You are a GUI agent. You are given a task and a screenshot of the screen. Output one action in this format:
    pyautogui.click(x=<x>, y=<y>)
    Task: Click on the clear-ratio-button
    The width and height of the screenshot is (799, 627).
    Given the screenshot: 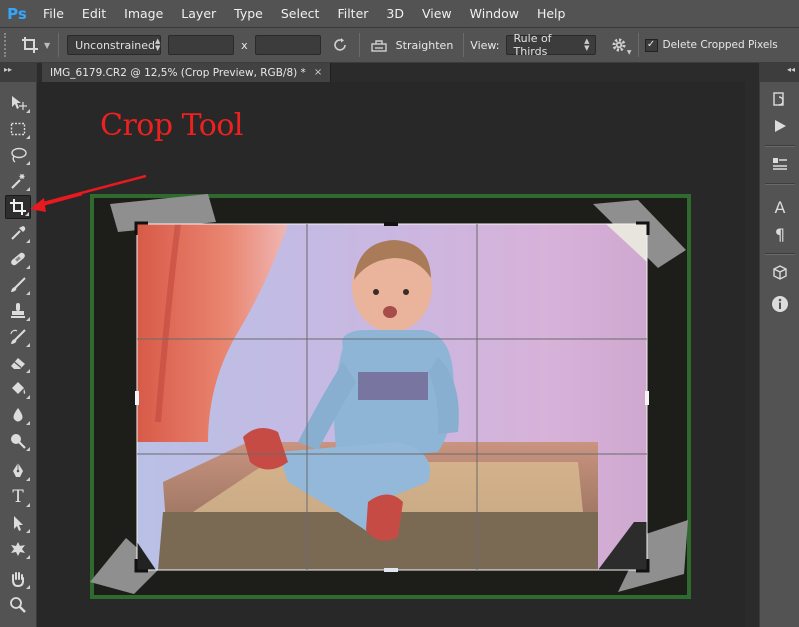 What is the action you would take?
    pyautogui.click(x=340, y=45)
    